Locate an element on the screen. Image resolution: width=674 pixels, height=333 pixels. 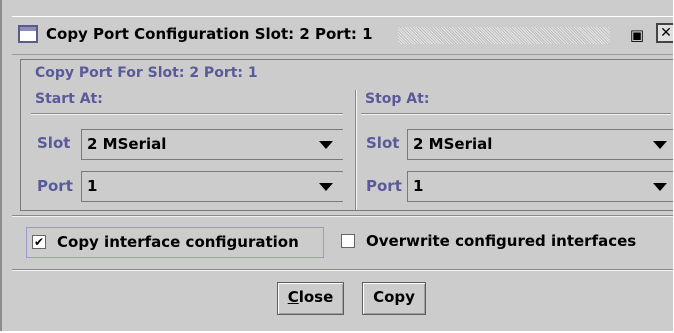
overwrite-label: Overwrite configured interfaces is located at coordinates (501, 241).